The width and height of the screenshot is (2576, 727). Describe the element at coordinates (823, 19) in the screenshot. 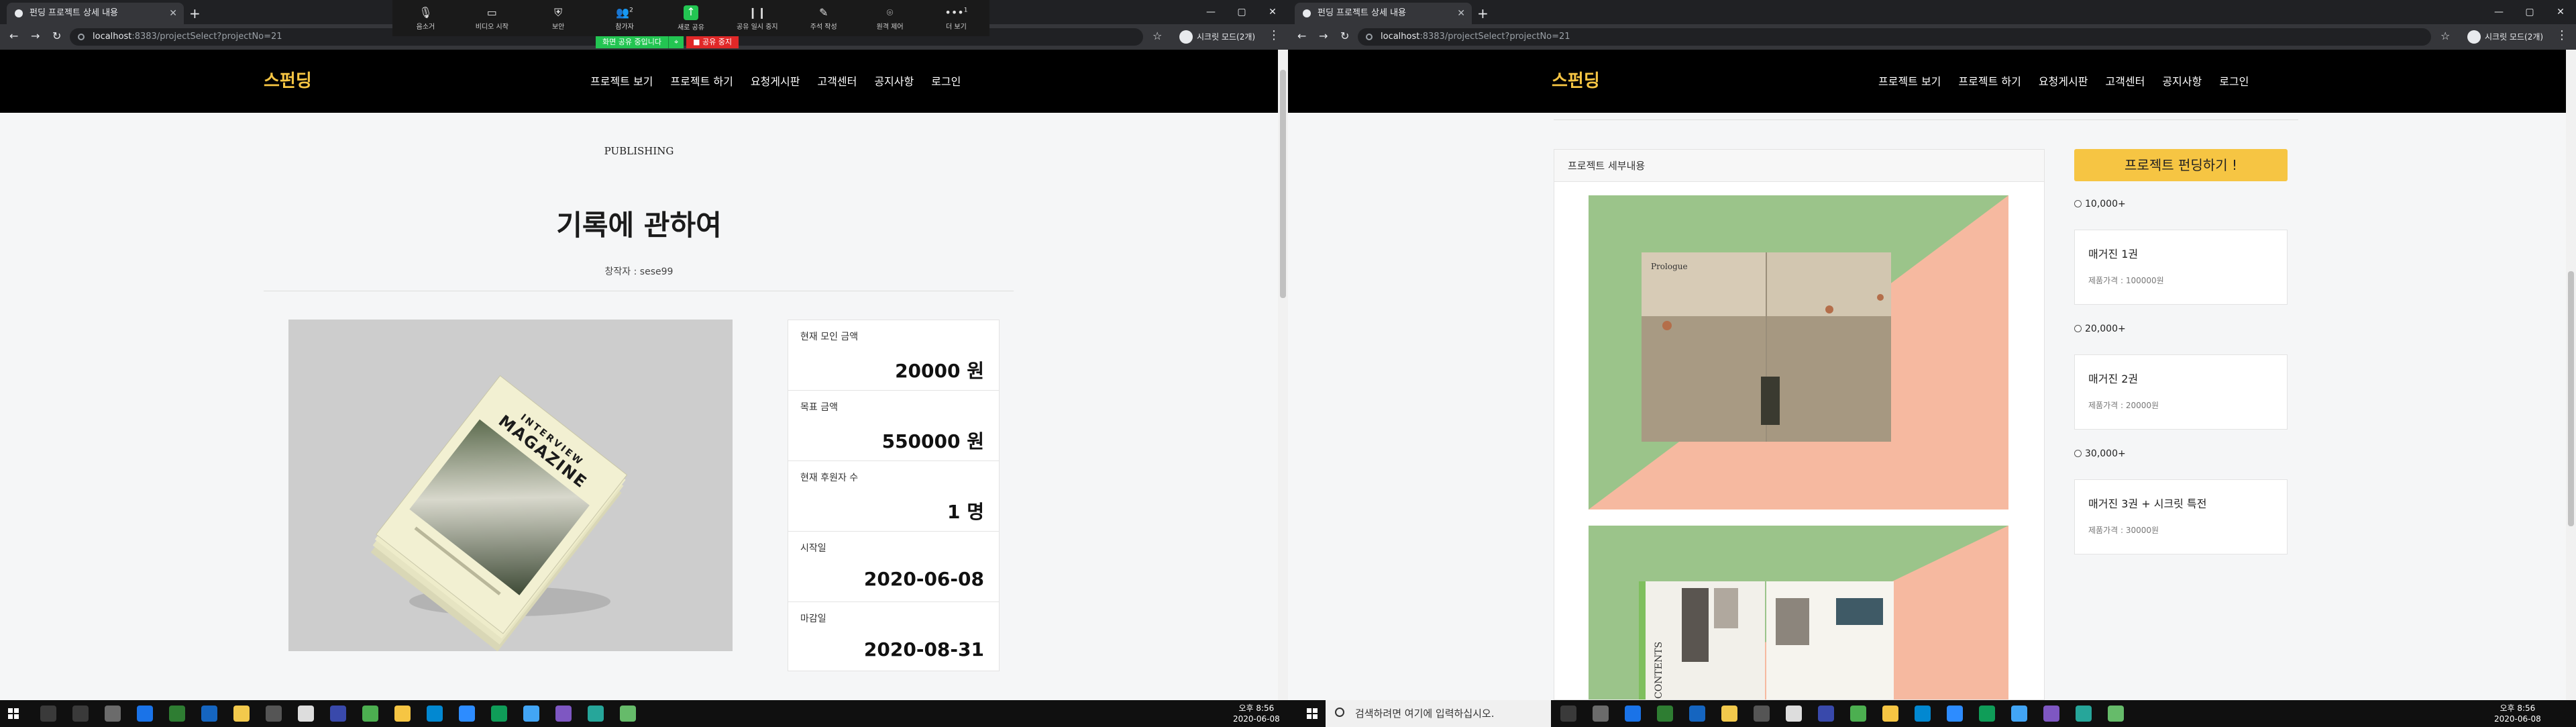

I see `zoom-annotate-button: ✎ 주석 작성` at that location.